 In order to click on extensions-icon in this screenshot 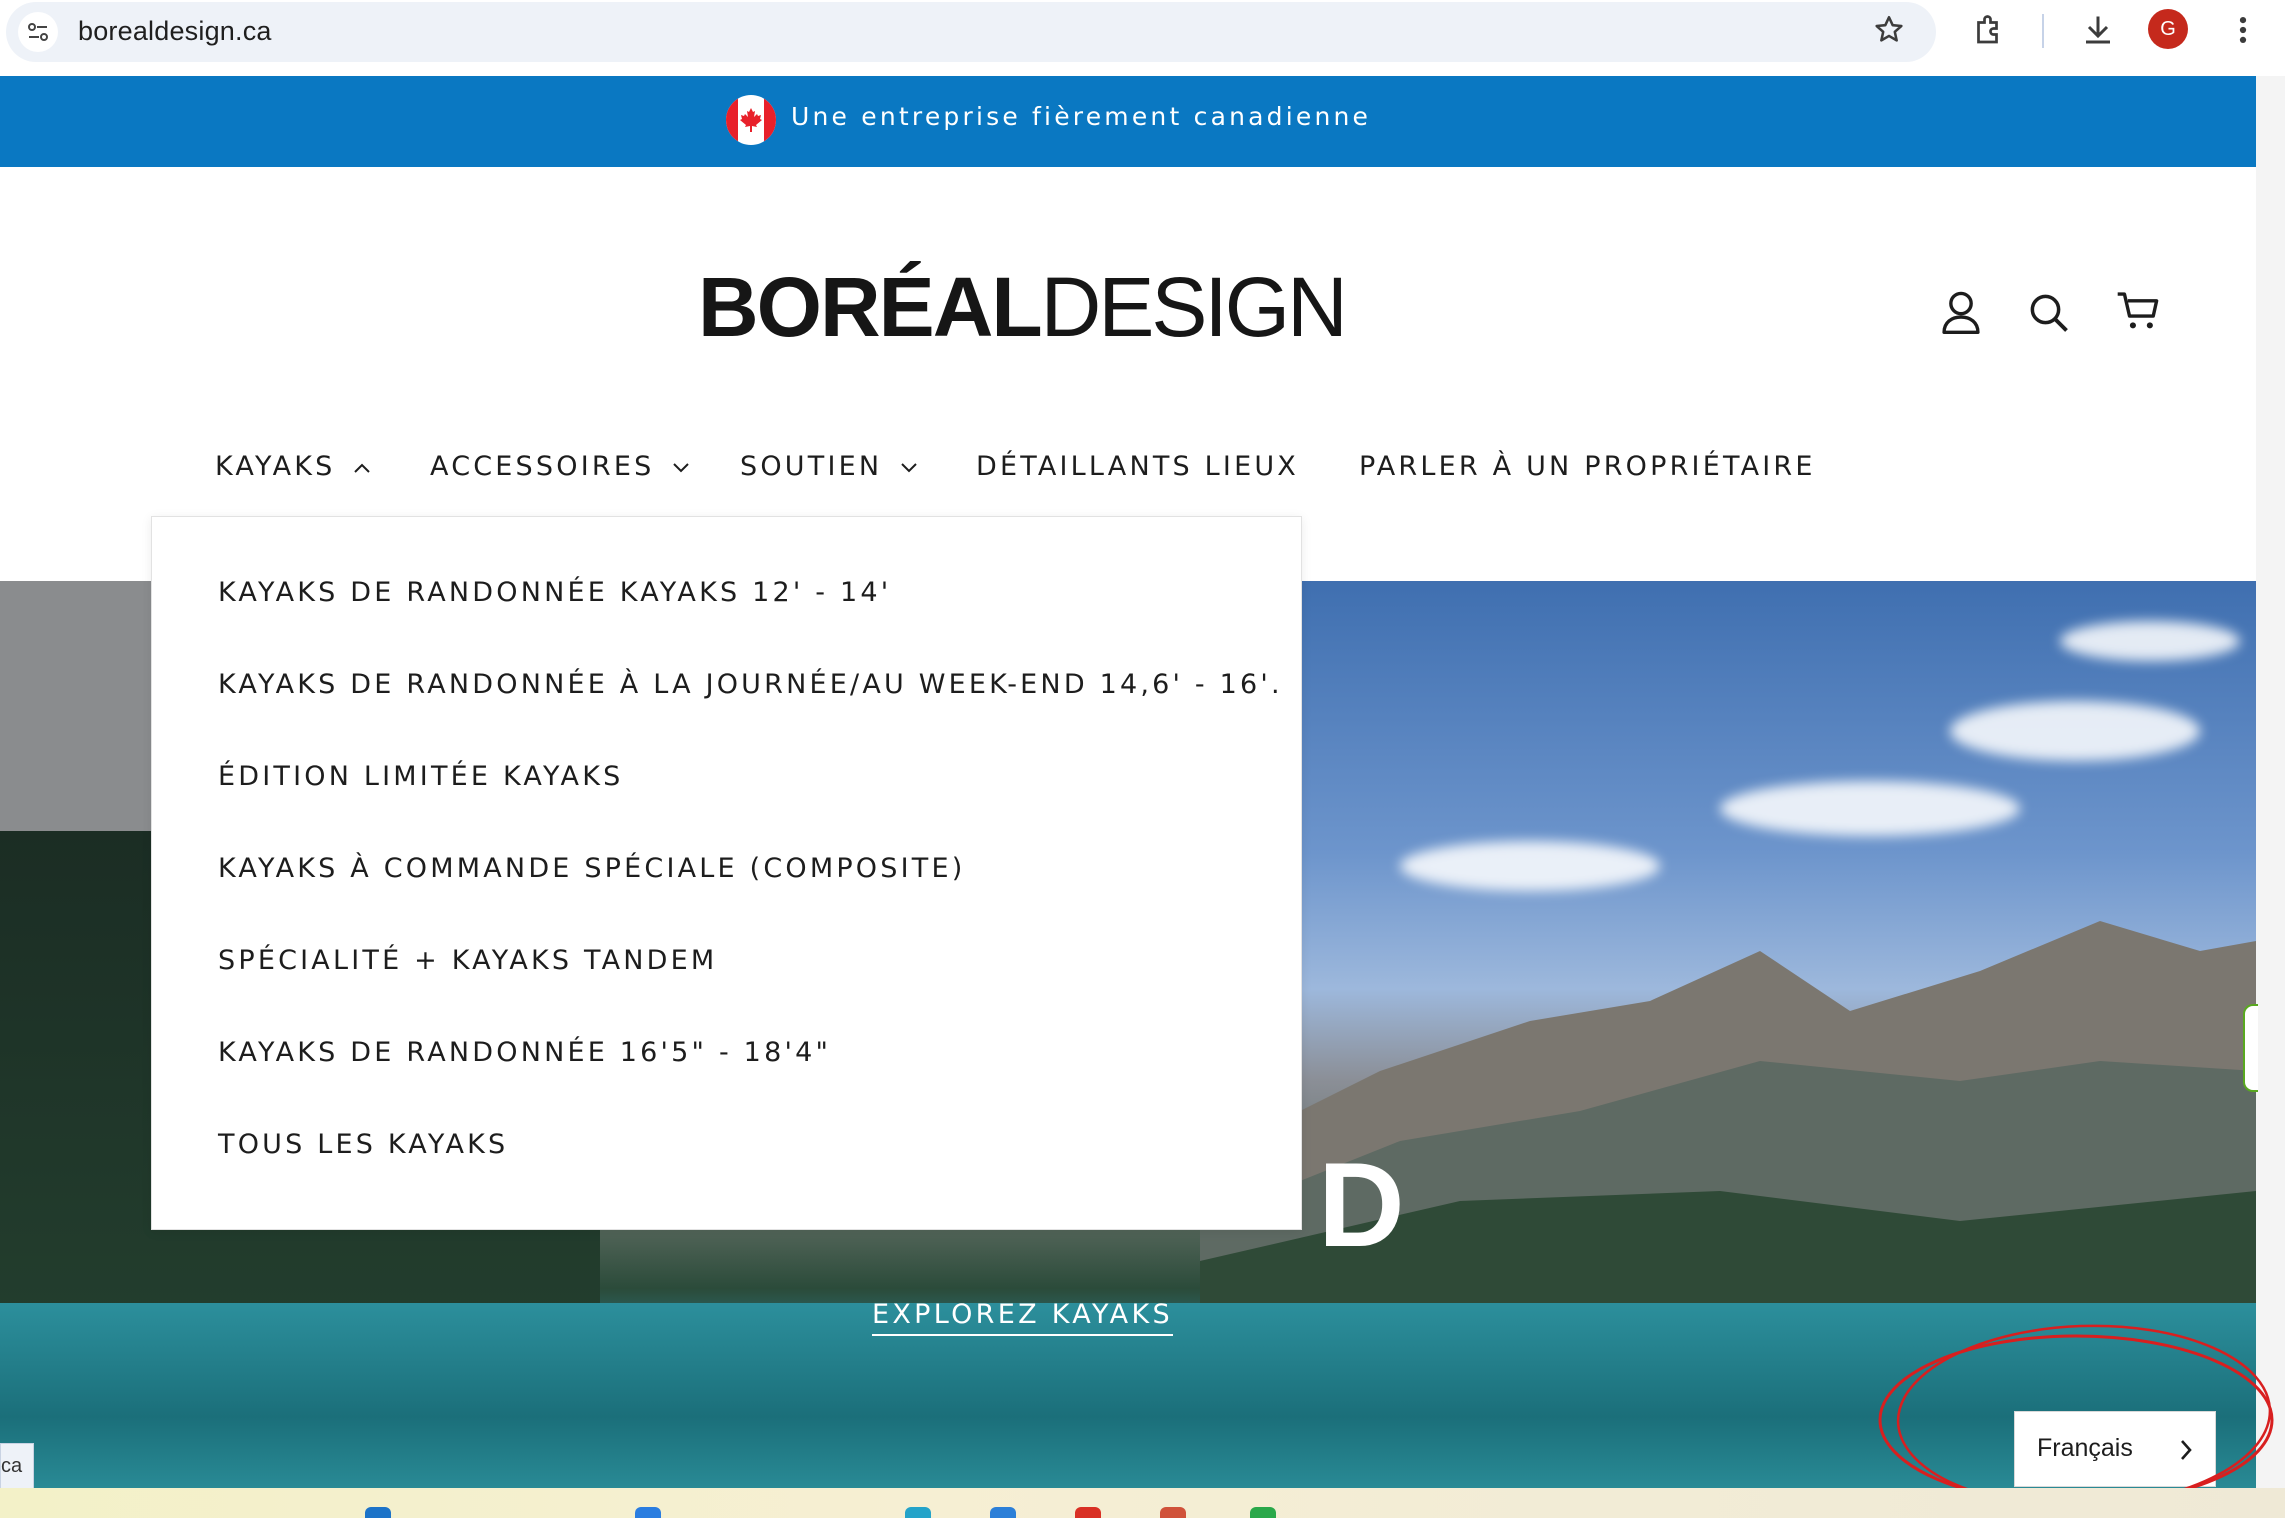, I will do `click(1989, 30)`.